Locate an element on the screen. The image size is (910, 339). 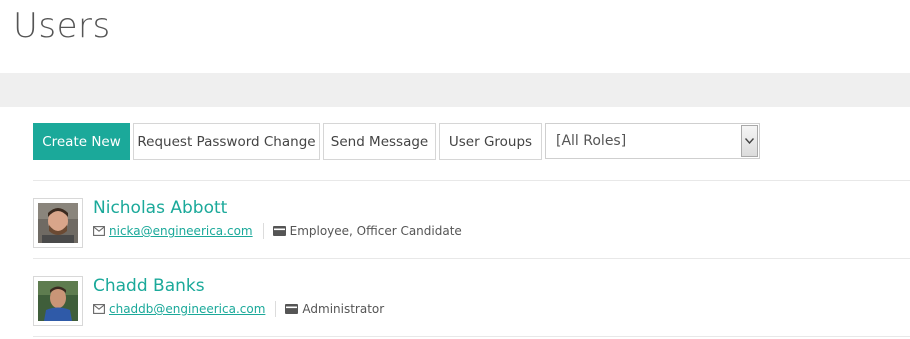
roles-filter-value: [All Roles] is located at coordinates (591, 141).